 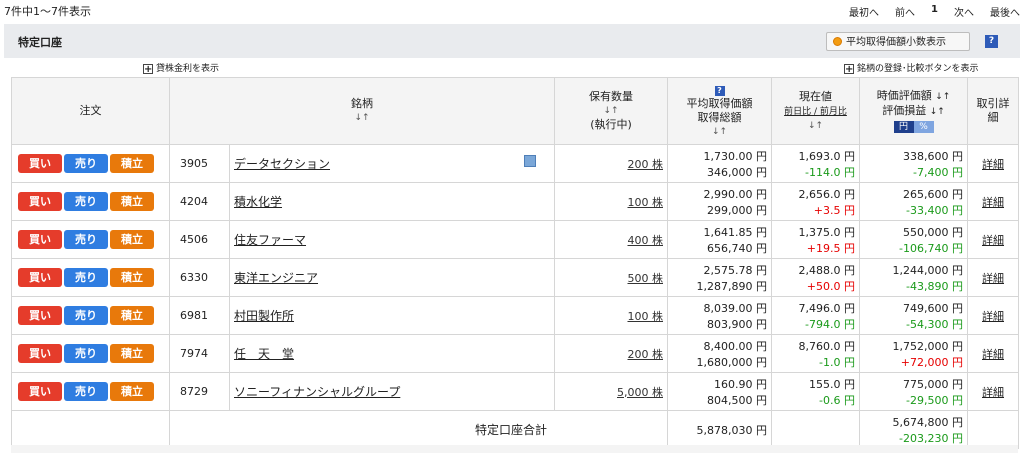 I want to click on price-cell: 155.0 円 -0.6 円, so click(x=815, y=391).